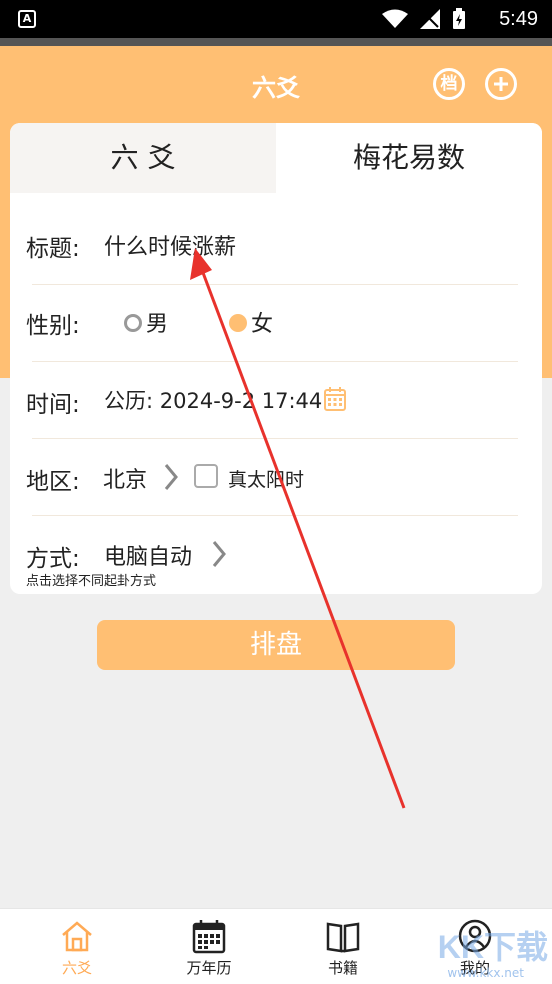  What do you see at coordinates (53, 249) in the screenshot?
I see `title-label: 标题:` at bounding box center [53, 249].